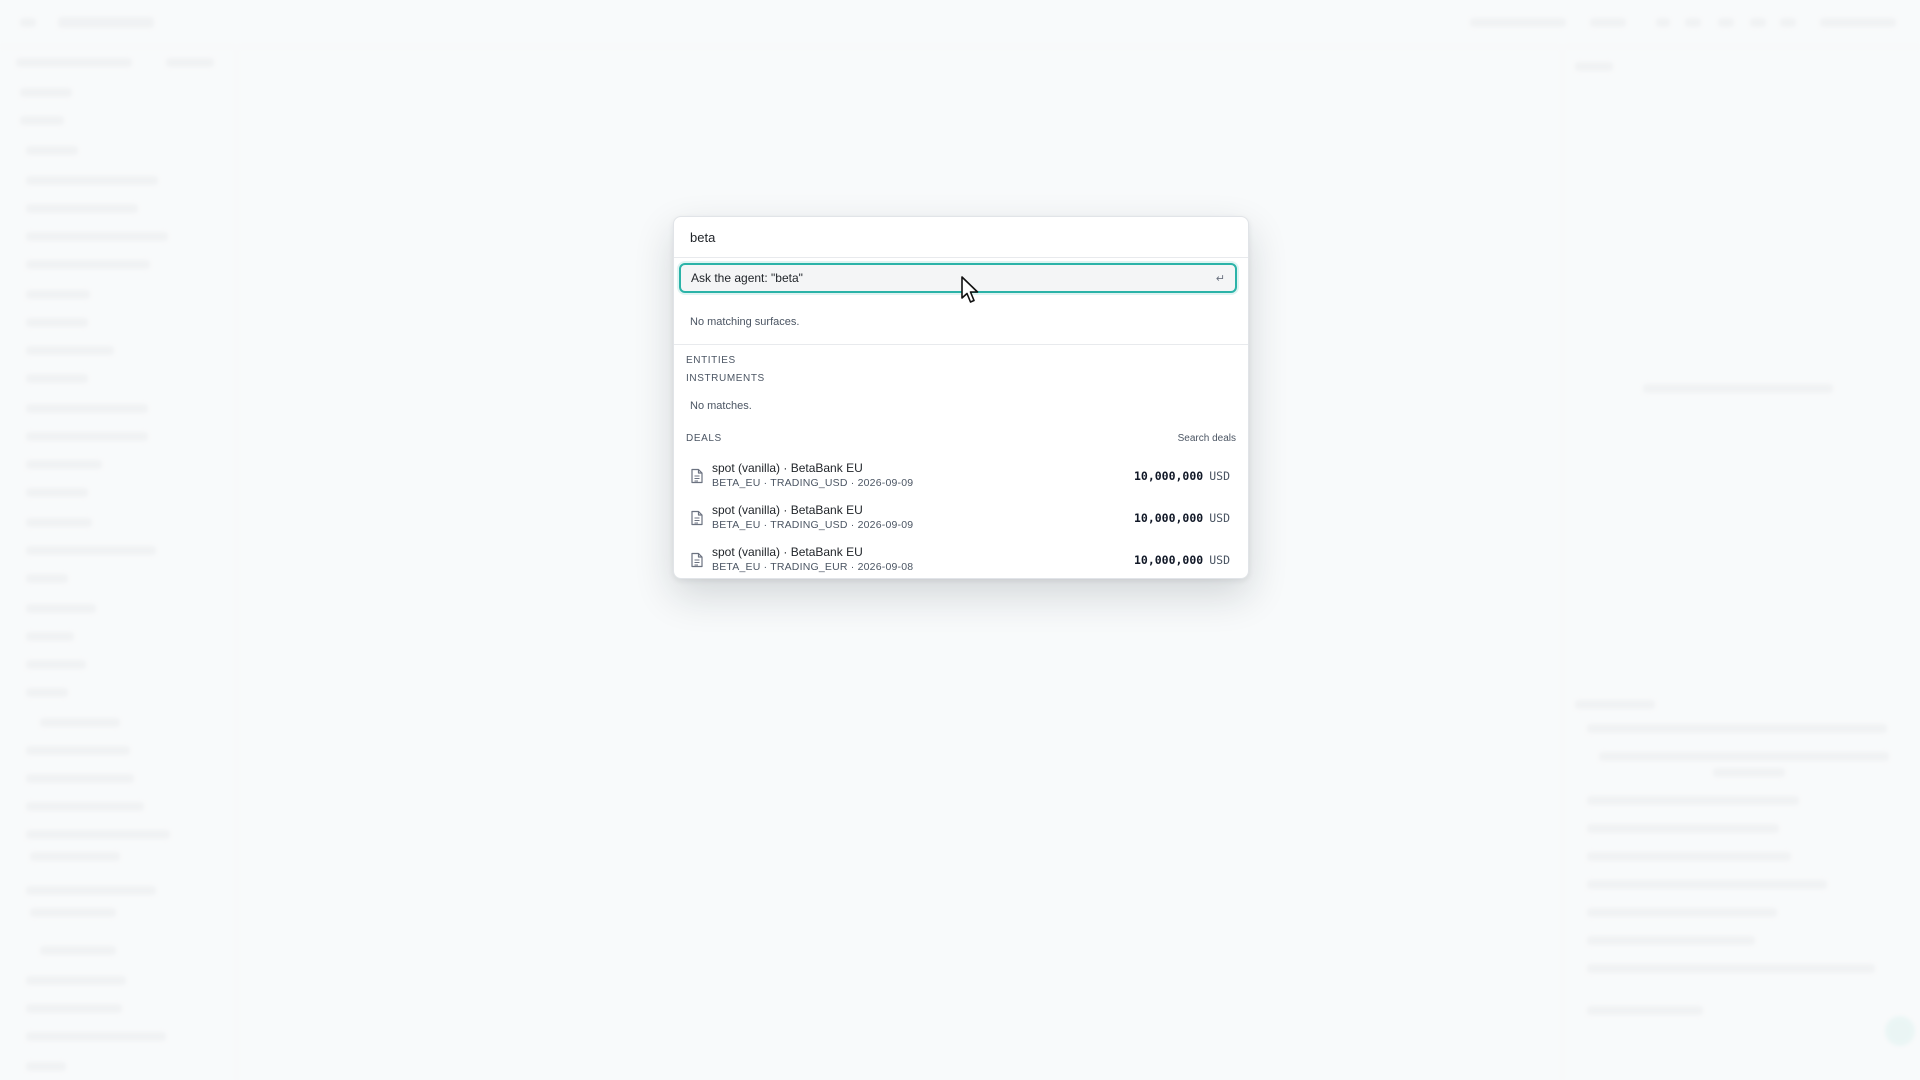 The width and height of the screenshot is (1920, 1080). I want to click on mouse-pointer-icon, so click(970, 289).